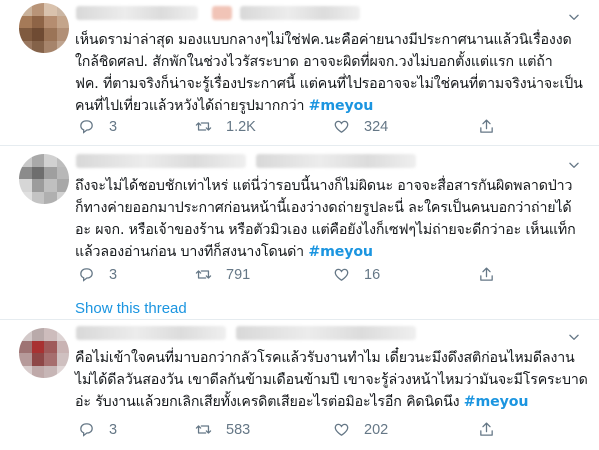 This screenshot has height=450, width=599. What do you see at coordinates (376, 429) in the screenshot?
I see `like-count: 202` at bounding box center [376, 429].